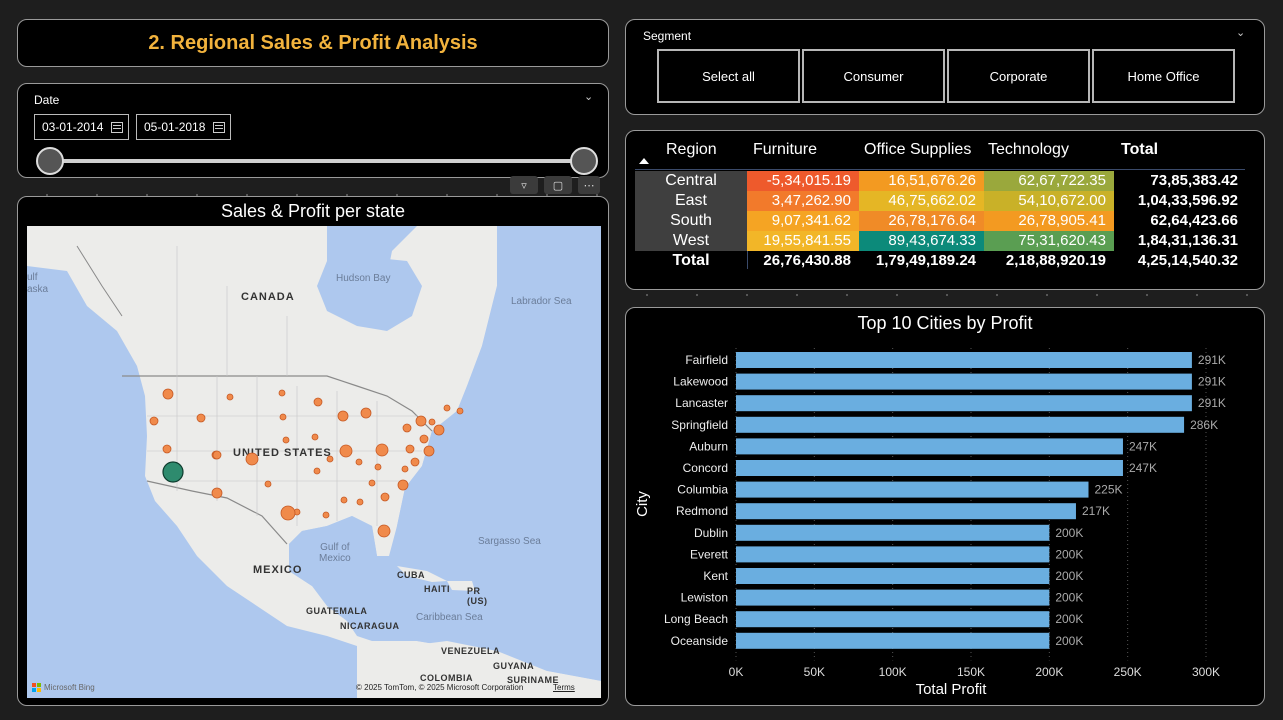 The width and height of the screenshot is (1283, 720). Describe the element at coordinates (81, 127) in the screenshot. I see `start-date-input: 03-01-2014` at that location.